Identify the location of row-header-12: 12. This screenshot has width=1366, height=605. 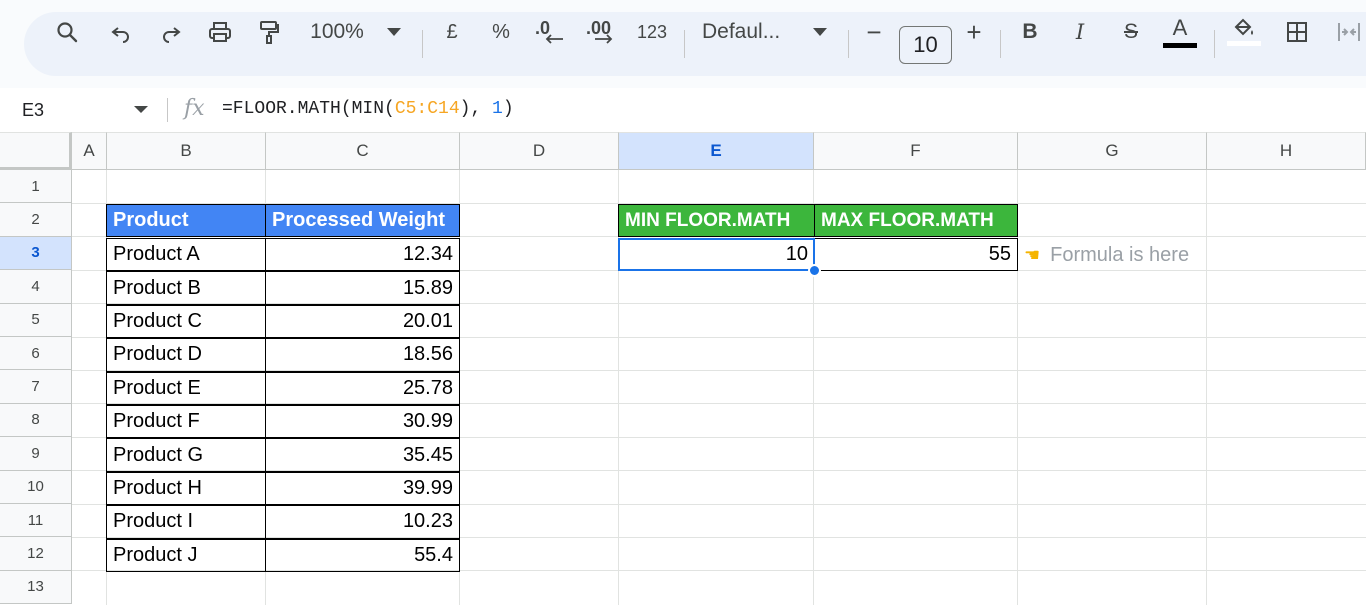
(36, 554).